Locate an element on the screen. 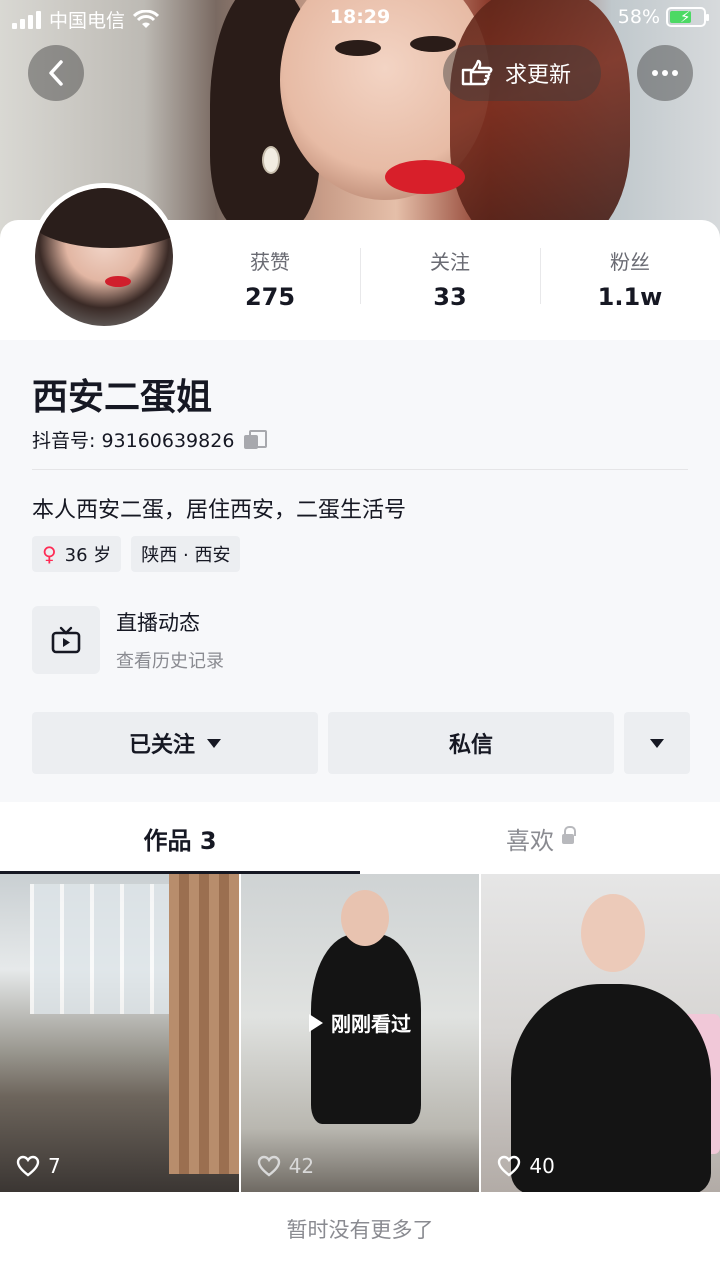 Image resolution: width=720 pixels, height=1280 pixels. stat-likes: 获赞 275 is located at coordinates (270, 278).